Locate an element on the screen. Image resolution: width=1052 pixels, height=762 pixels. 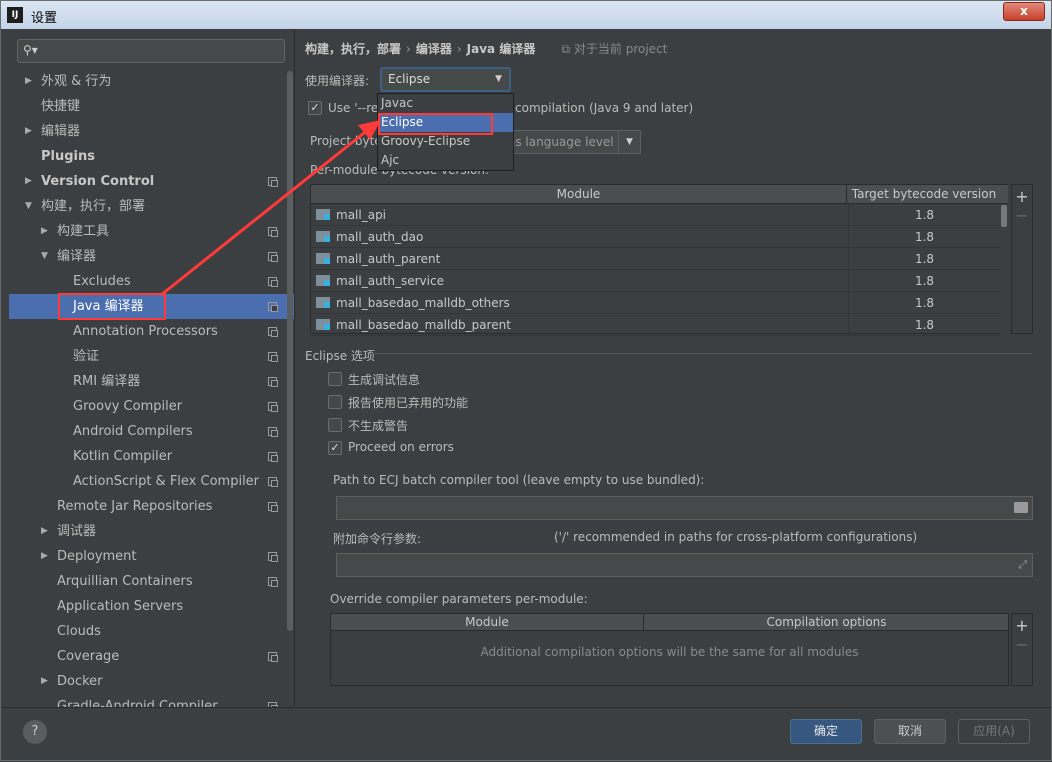
breadcrumb-item: Java 编译器 is located at coordinates (501, 49).